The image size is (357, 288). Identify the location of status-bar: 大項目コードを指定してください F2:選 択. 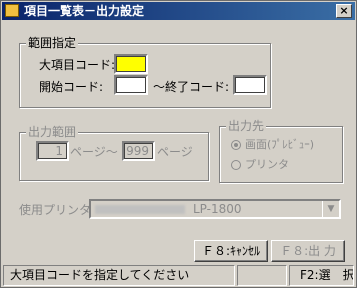
(178, 276).